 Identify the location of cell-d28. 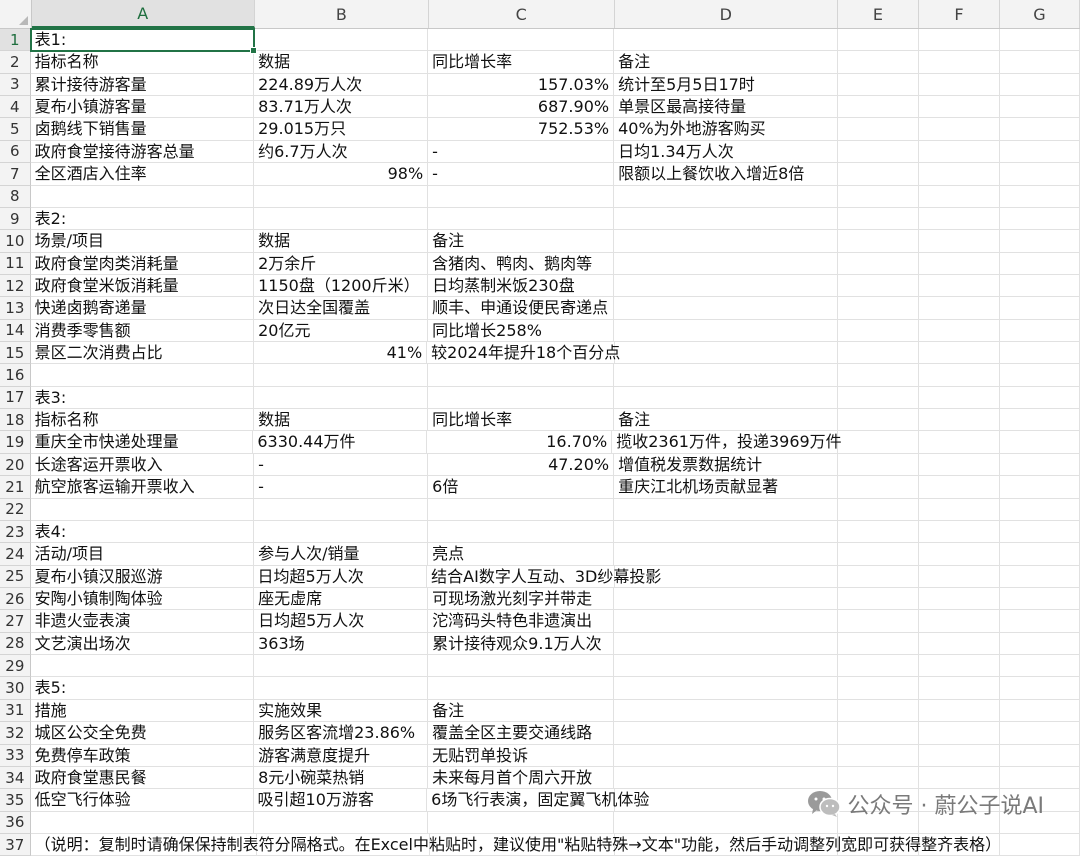
(726, 644).